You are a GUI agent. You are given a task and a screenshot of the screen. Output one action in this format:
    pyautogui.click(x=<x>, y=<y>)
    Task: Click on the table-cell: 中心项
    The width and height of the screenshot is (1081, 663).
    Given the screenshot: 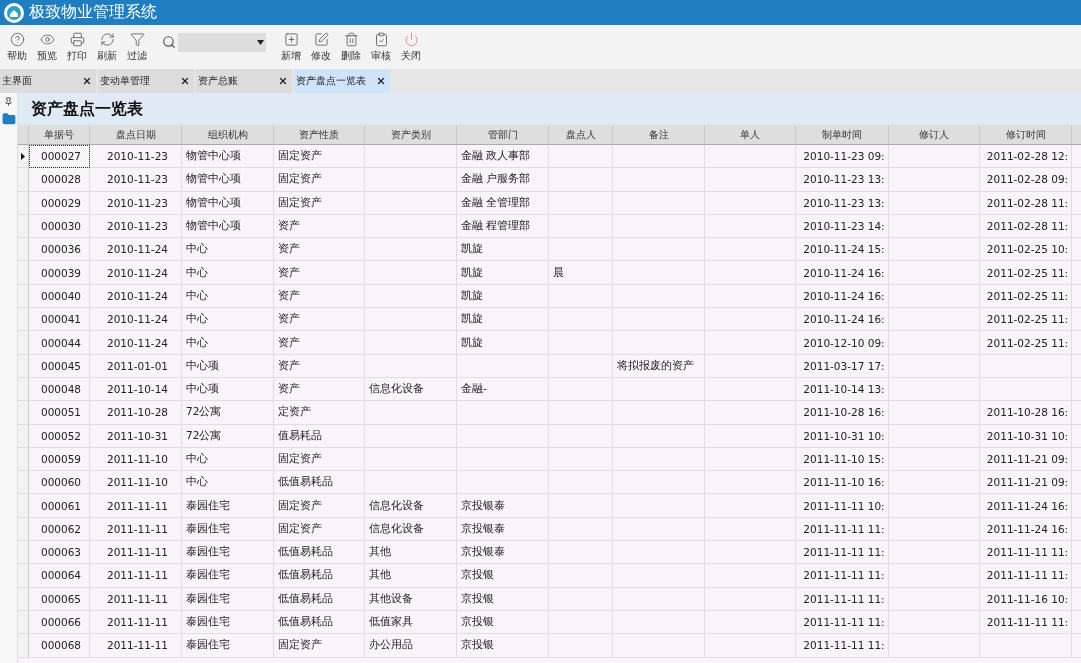 What is the action you would take?
    pyautogui.click(x=228, y=366)
    